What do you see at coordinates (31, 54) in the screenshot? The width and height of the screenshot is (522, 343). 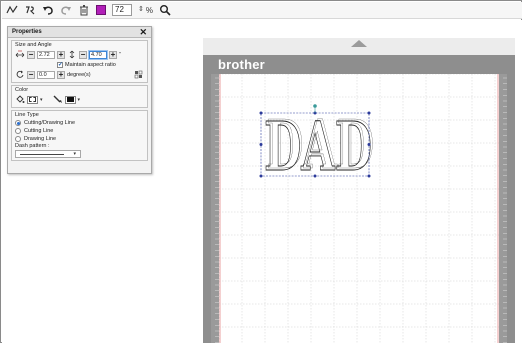 I see `width-decrease-button: −` at bounding box center [31, 54].